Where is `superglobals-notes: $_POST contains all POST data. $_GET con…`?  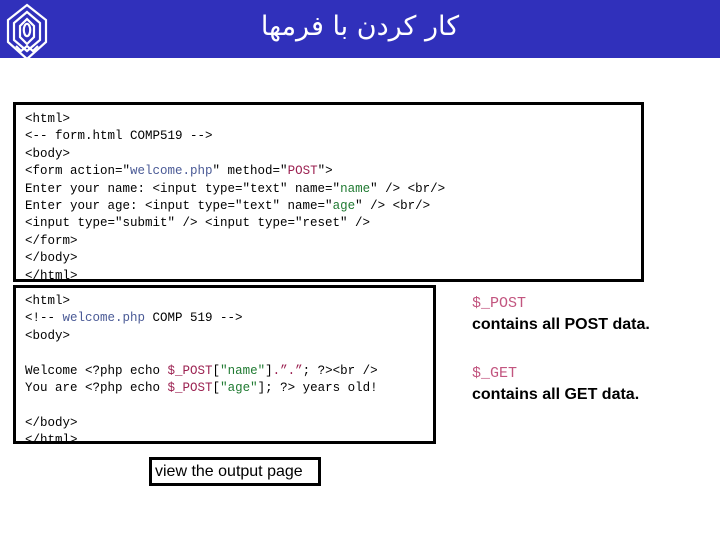 superglobals-notes: $_POST contains all POST data. $_GET con… is located at coordinates (594, 349).